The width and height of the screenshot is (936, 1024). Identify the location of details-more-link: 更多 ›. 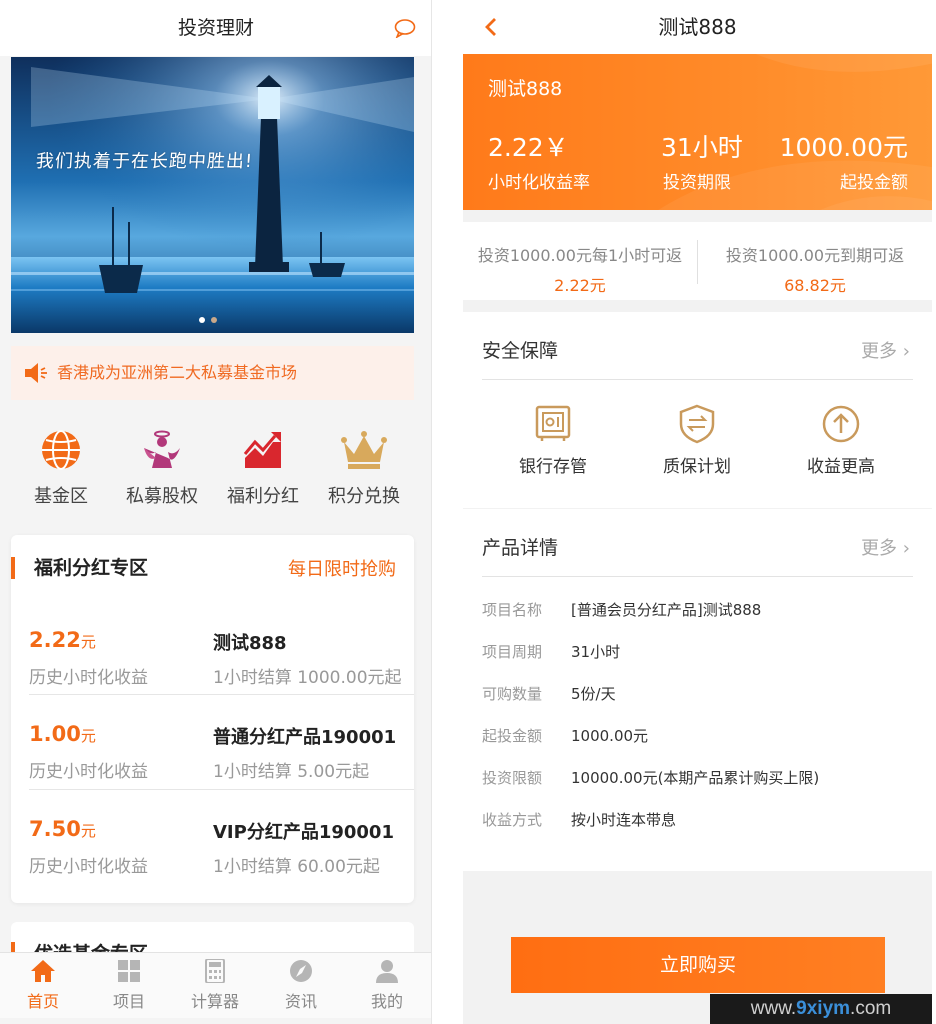
(885, 547).